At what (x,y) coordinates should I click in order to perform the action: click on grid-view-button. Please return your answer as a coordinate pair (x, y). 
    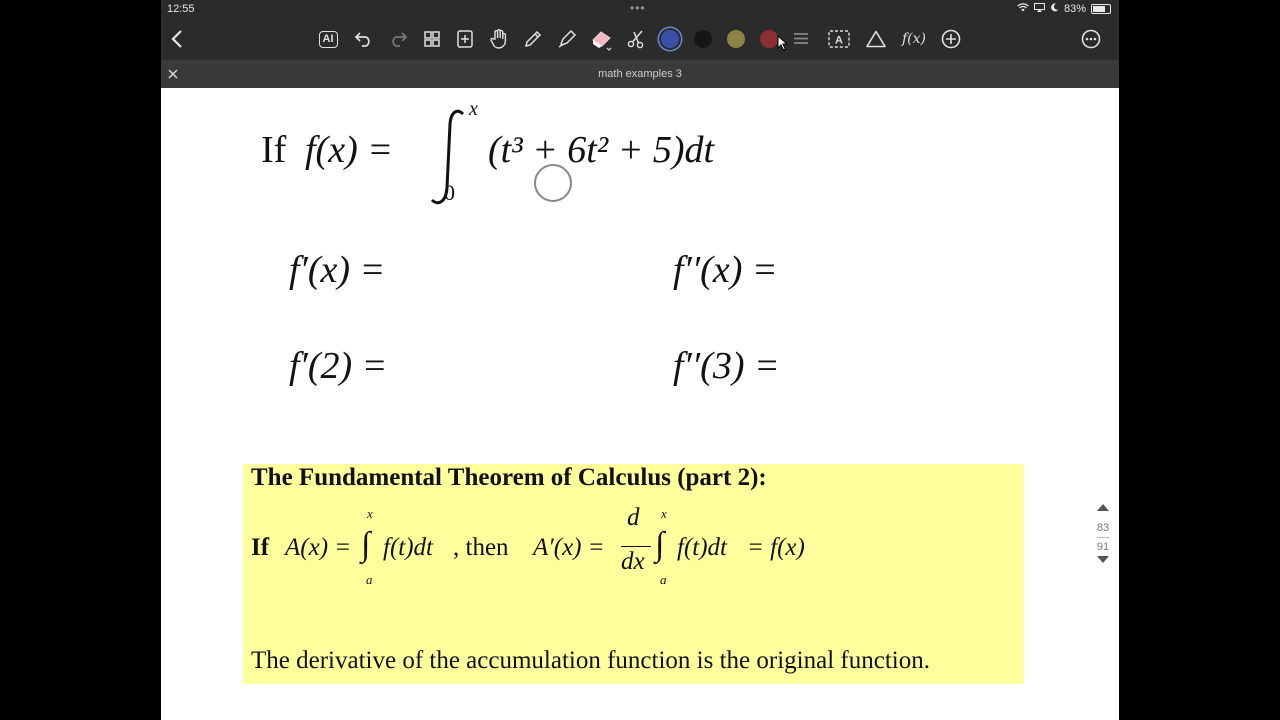
    Looking at the image, I should click on (432, 39).